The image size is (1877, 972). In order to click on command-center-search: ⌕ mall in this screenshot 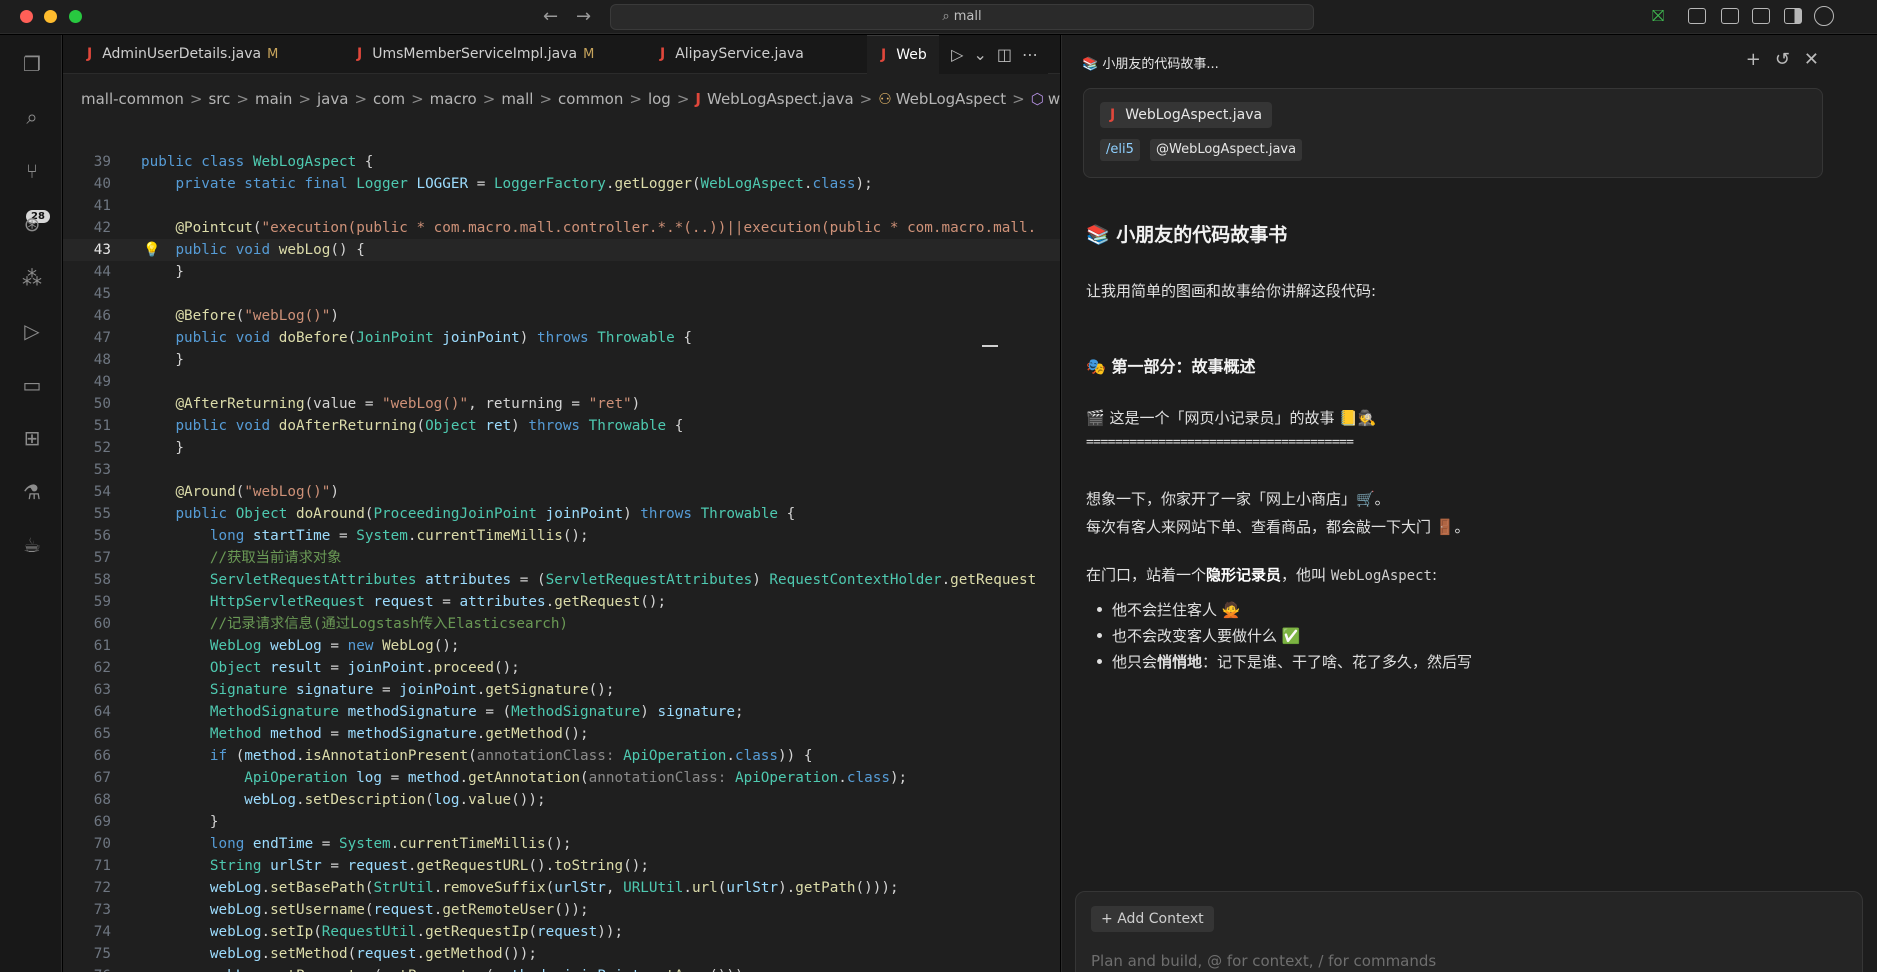, I will do `click(962, 17)`.